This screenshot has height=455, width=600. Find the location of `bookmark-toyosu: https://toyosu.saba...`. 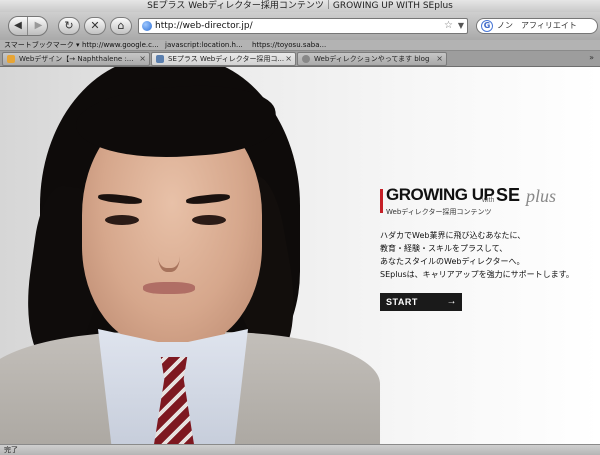

bookmark-toyosu: https://toyosu.saba... is located at coordinates (289, 45).